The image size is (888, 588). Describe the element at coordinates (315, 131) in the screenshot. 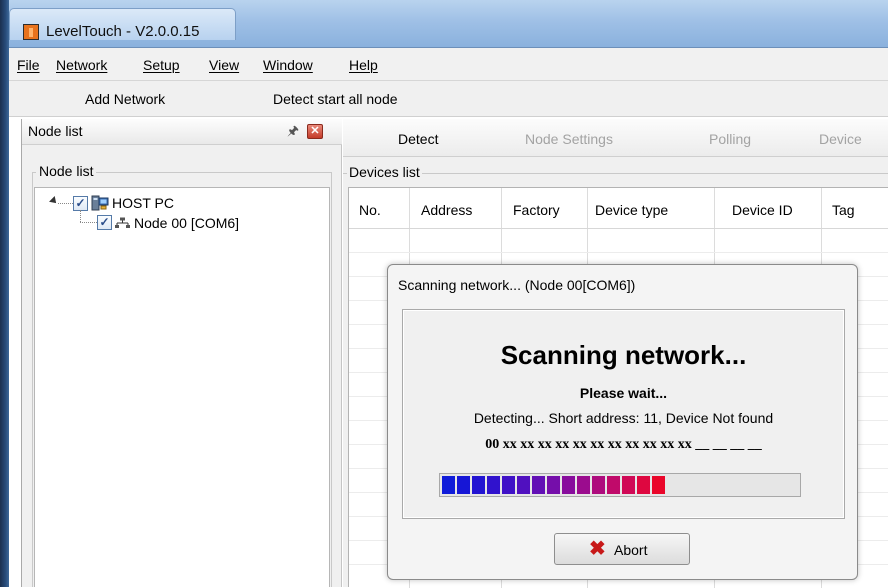

I see `close-icon: ✕` at that location.